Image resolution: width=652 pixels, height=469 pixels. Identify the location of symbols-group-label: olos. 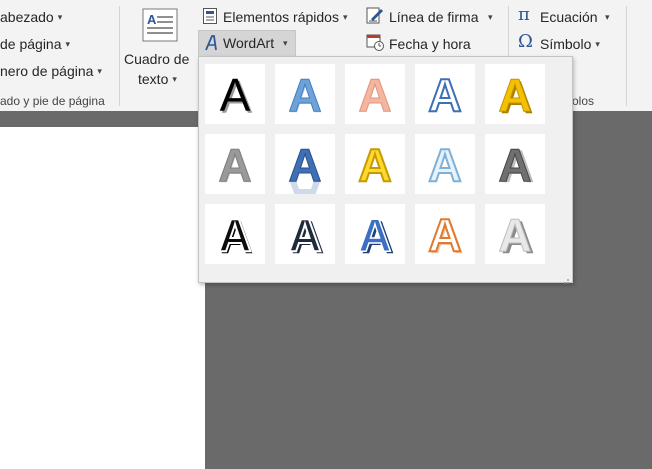
(583, 101).